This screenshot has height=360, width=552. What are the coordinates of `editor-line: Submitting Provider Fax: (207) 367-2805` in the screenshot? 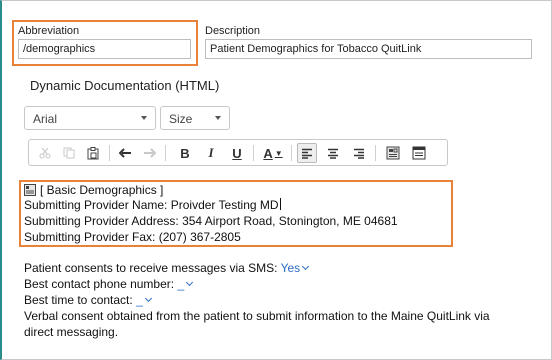 It's located at (132, 237).